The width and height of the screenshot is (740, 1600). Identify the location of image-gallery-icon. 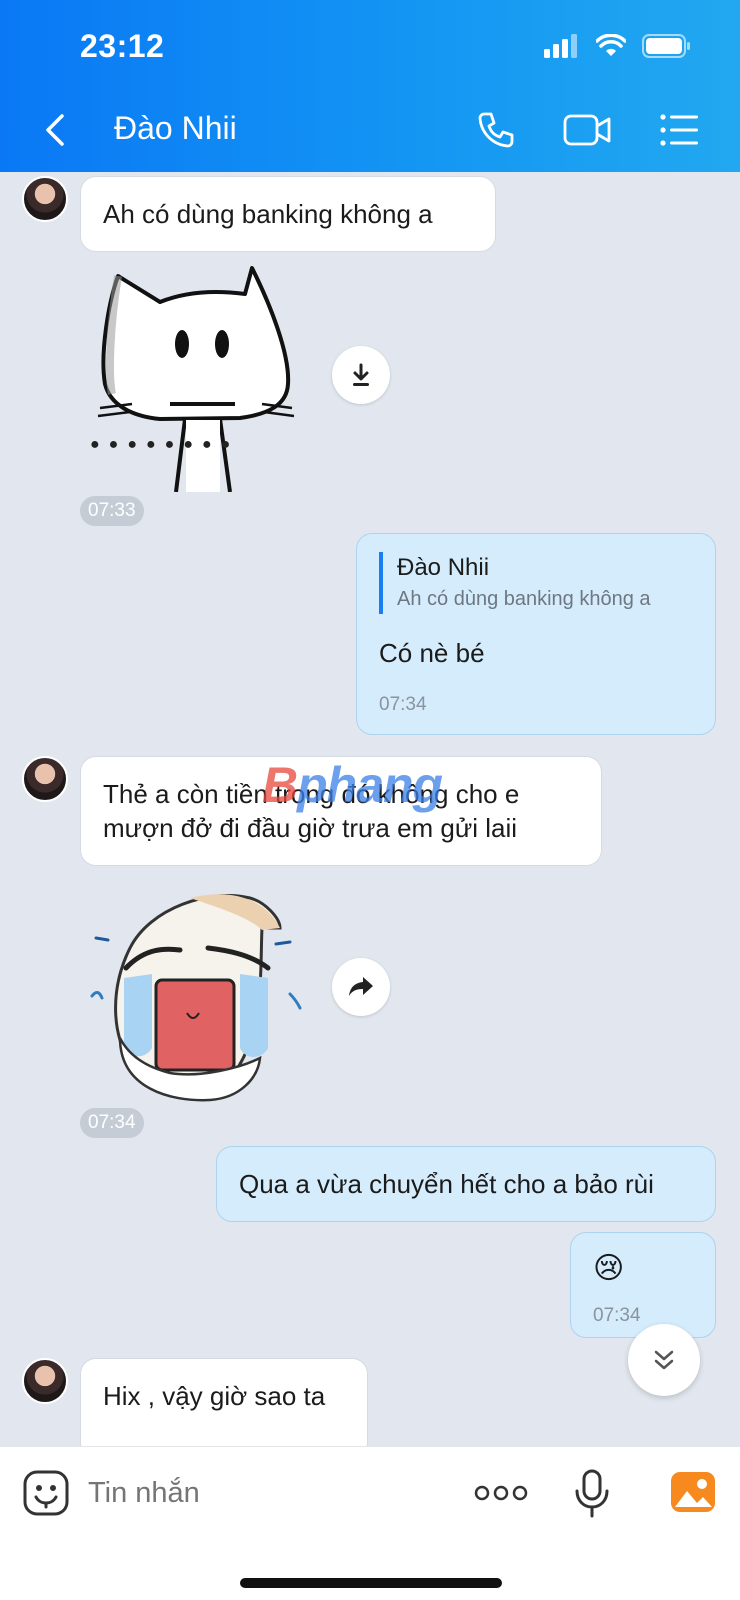
(693, 1492).